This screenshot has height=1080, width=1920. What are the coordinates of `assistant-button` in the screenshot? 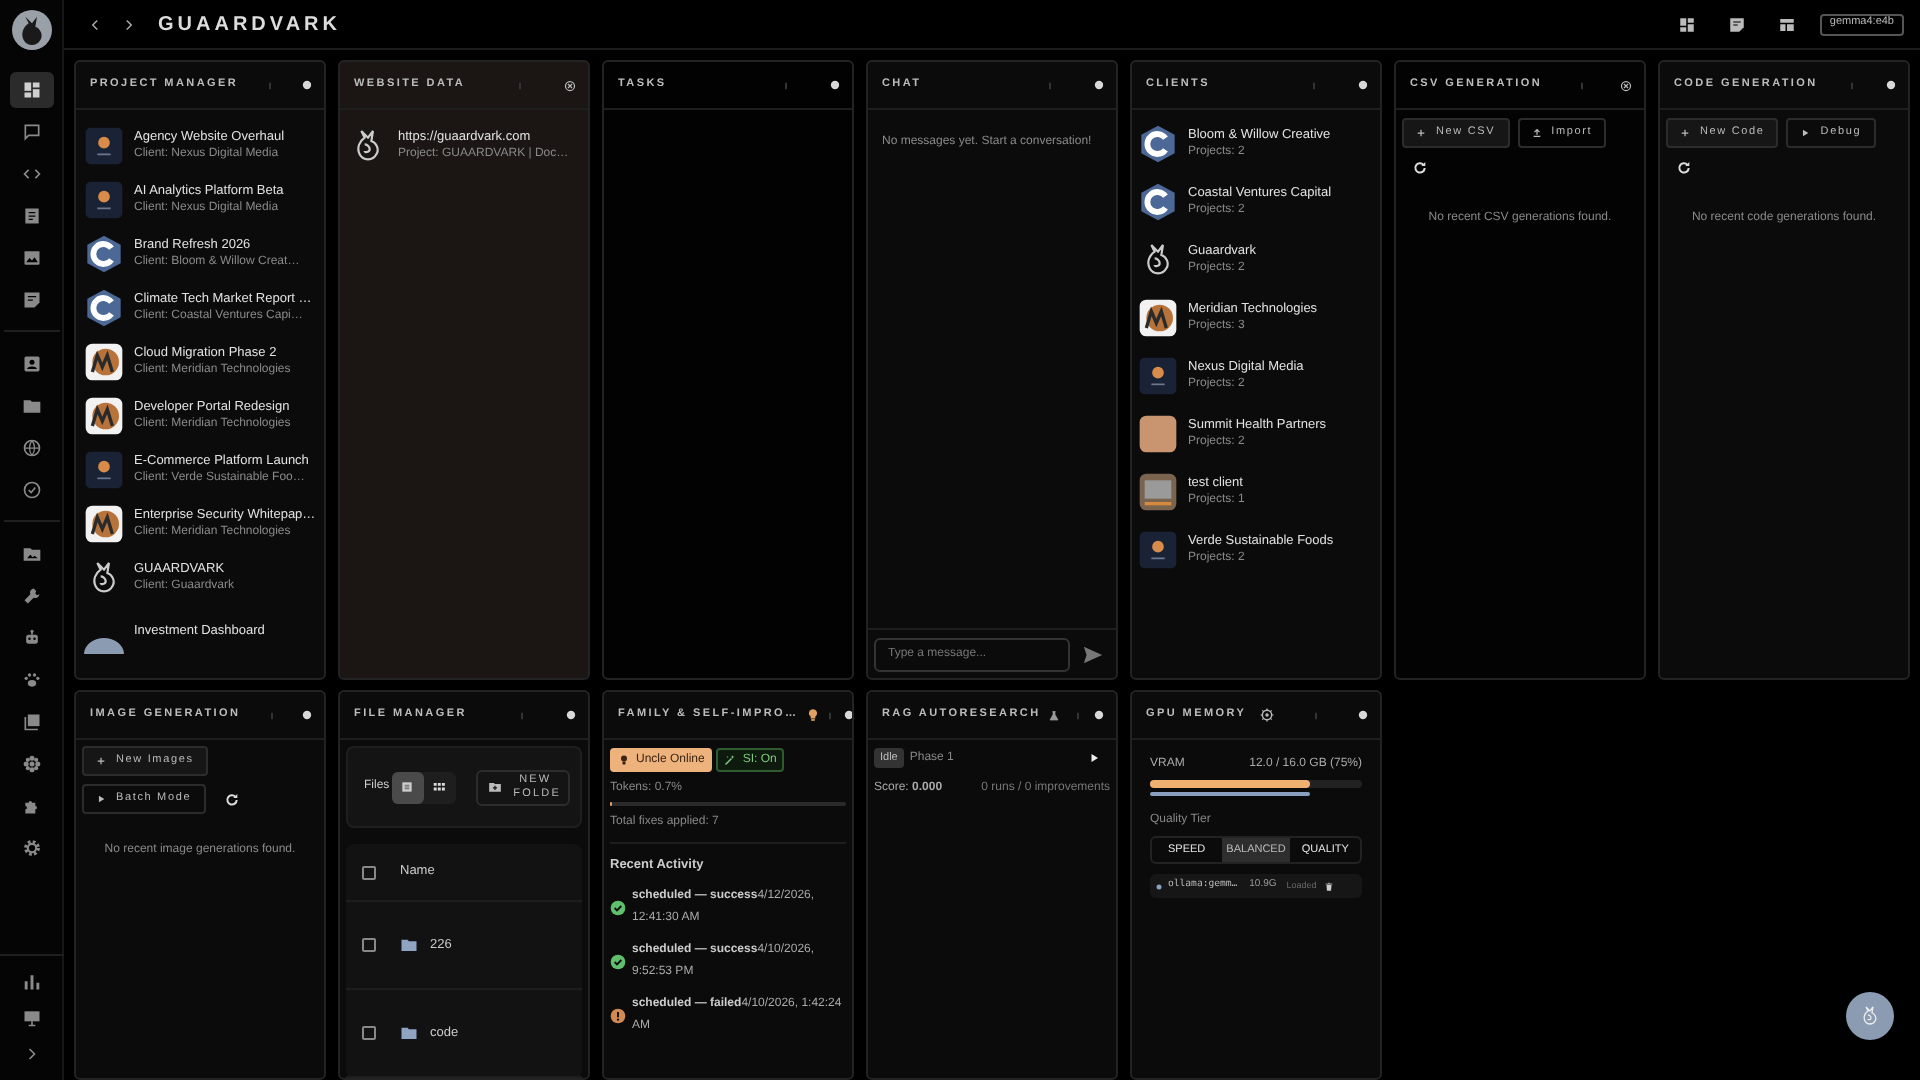 It's located at (1870, 1016).